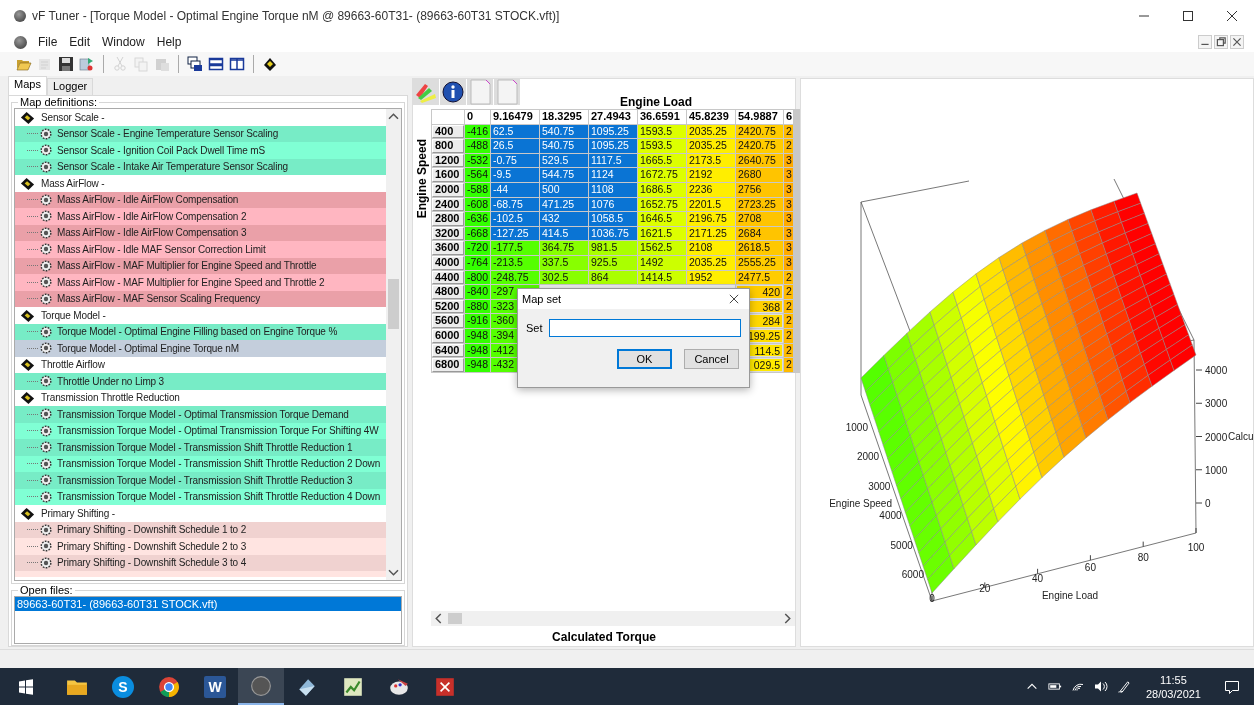 Image resolution: width=1254 pixels, height=705 pixels. Describe the element at coordinates (73, 183) in the screenshot. I see `tree-group-label: Mass AirFlow -` at that location.